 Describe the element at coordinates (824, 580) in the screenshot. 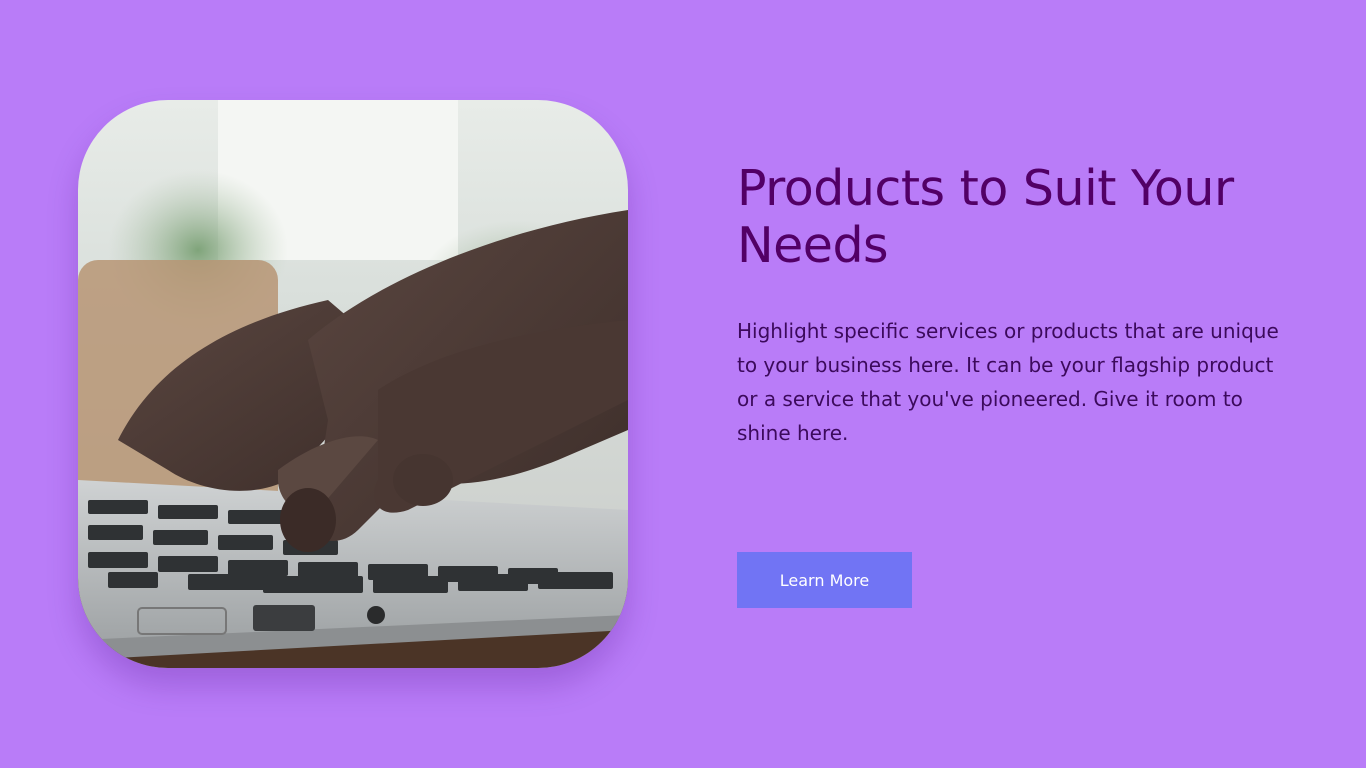

I see `learn-more-button: Learn More` at that location.